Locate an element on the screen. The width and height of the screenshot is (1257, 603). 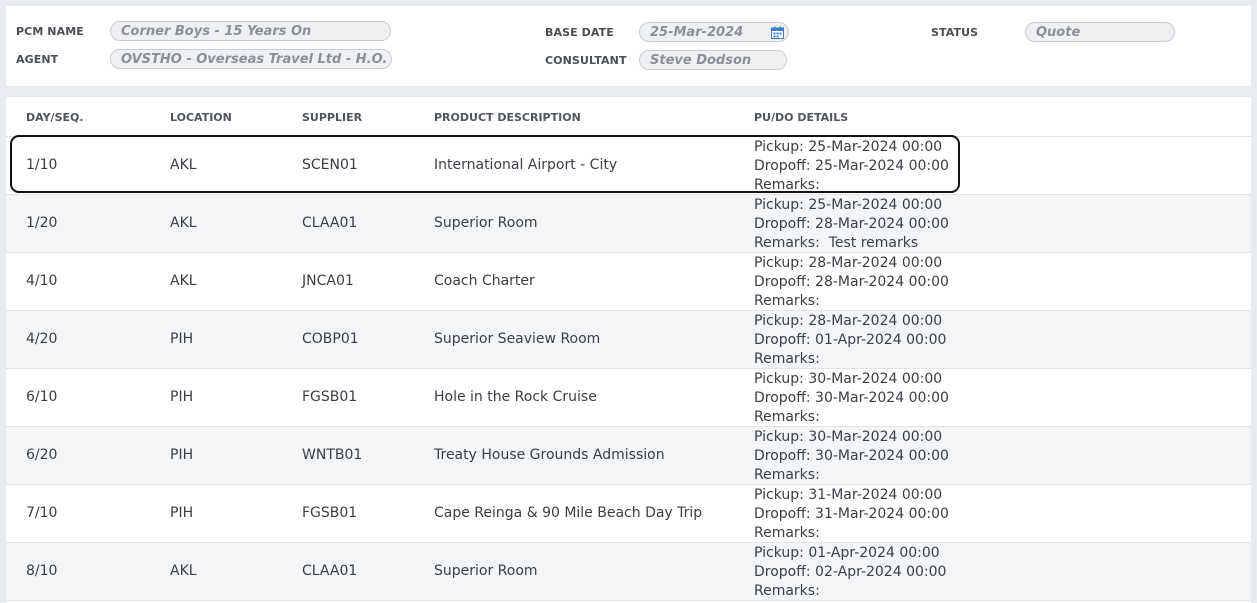
col-product-header: PRODUCT DESCRIPTION is located at coordinates (507, 117).